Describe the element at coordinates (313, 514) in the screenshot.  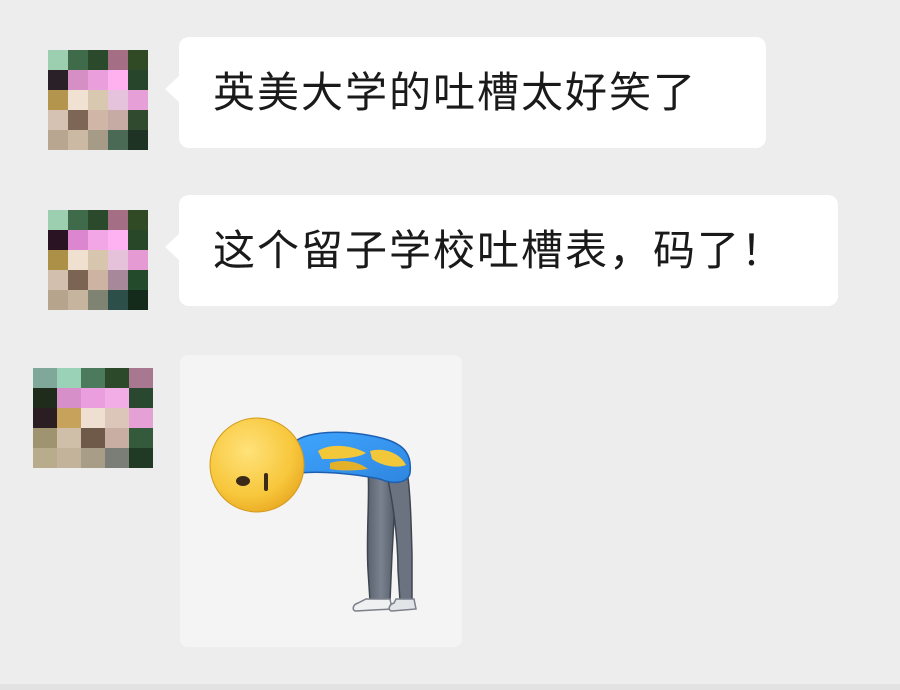
I see `bowing-person-emoji-icon` at that location.